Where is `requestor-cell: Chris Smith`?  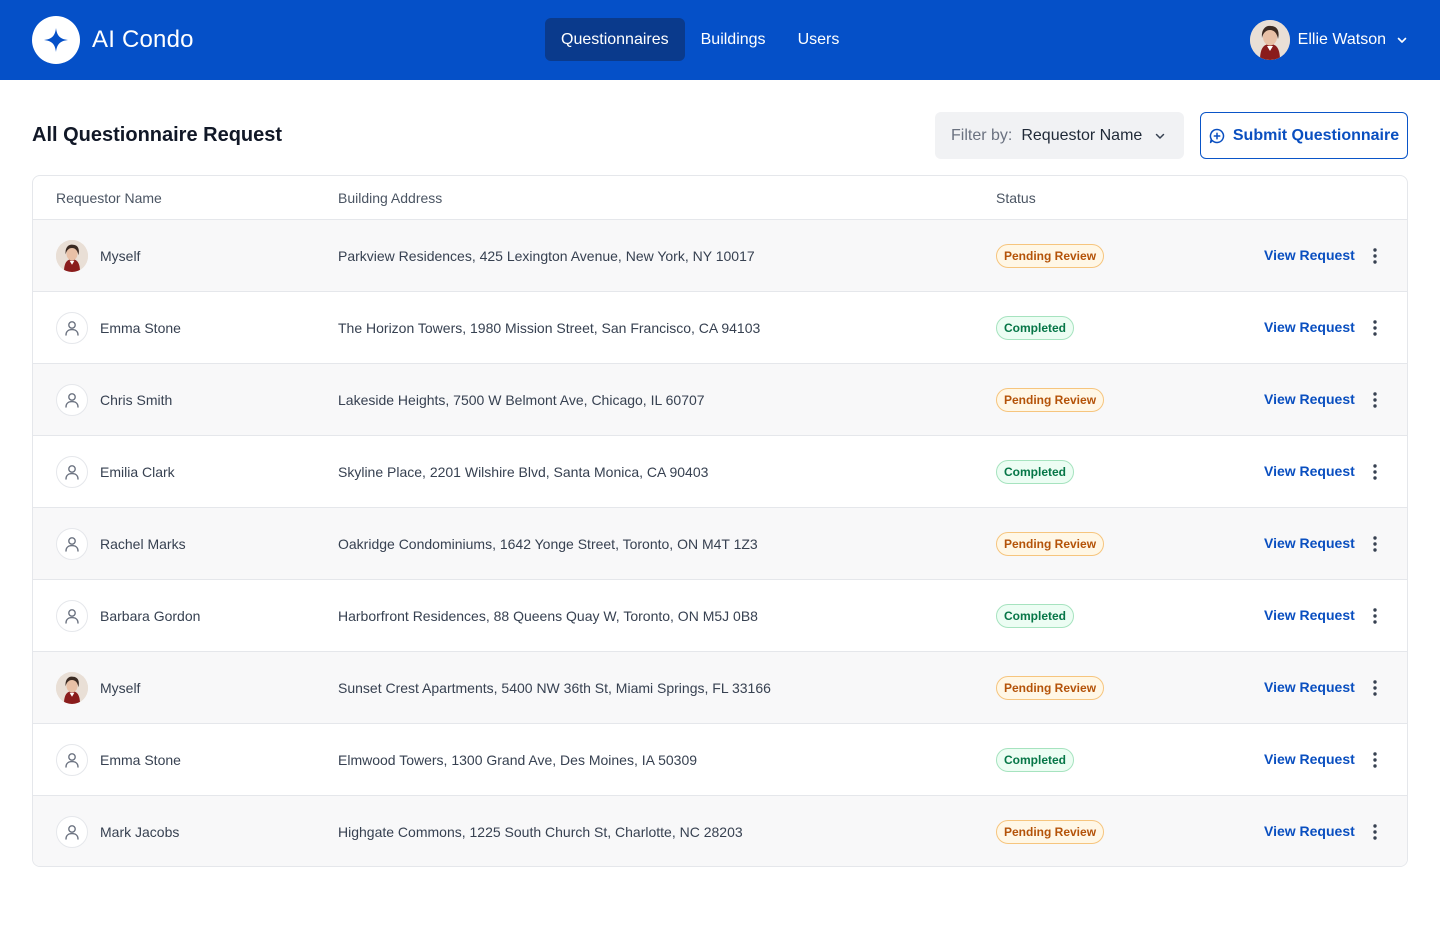
requestor-cell: Chris Smith is located at coordinates (114, 400).